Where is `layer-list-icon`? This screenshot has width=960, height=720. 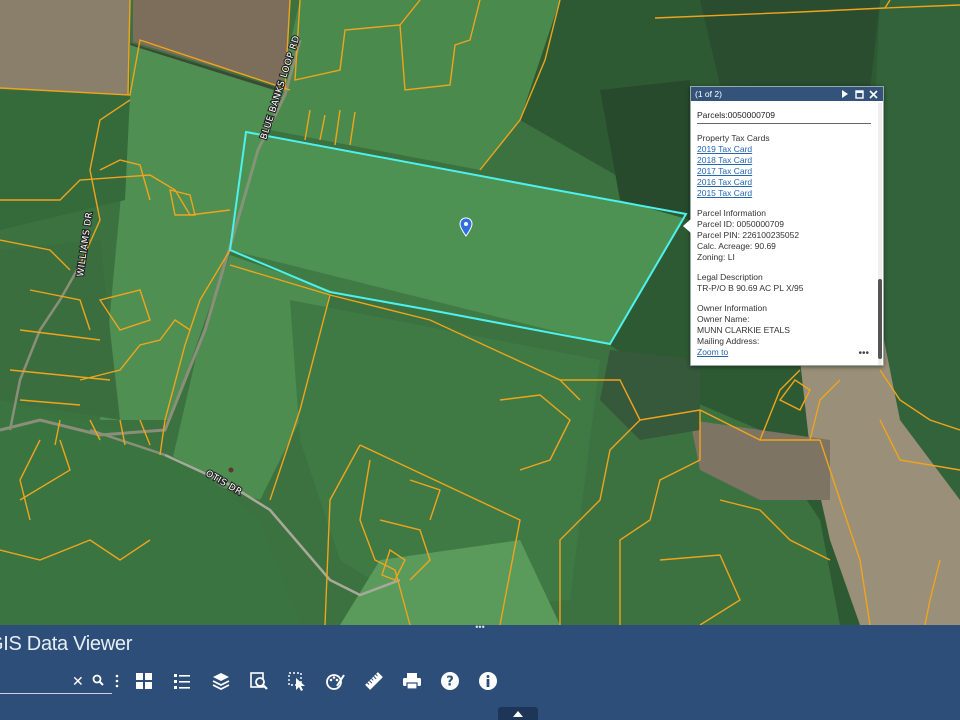 layer-list-icon is located at coordinates (221, 681).